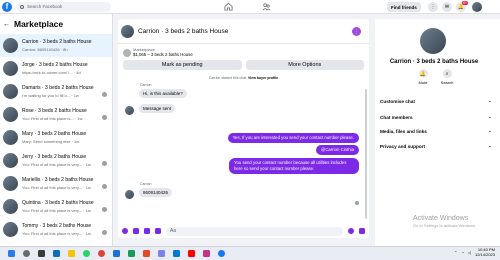  I want to click on listing-thumbnail, so click(127, 53).